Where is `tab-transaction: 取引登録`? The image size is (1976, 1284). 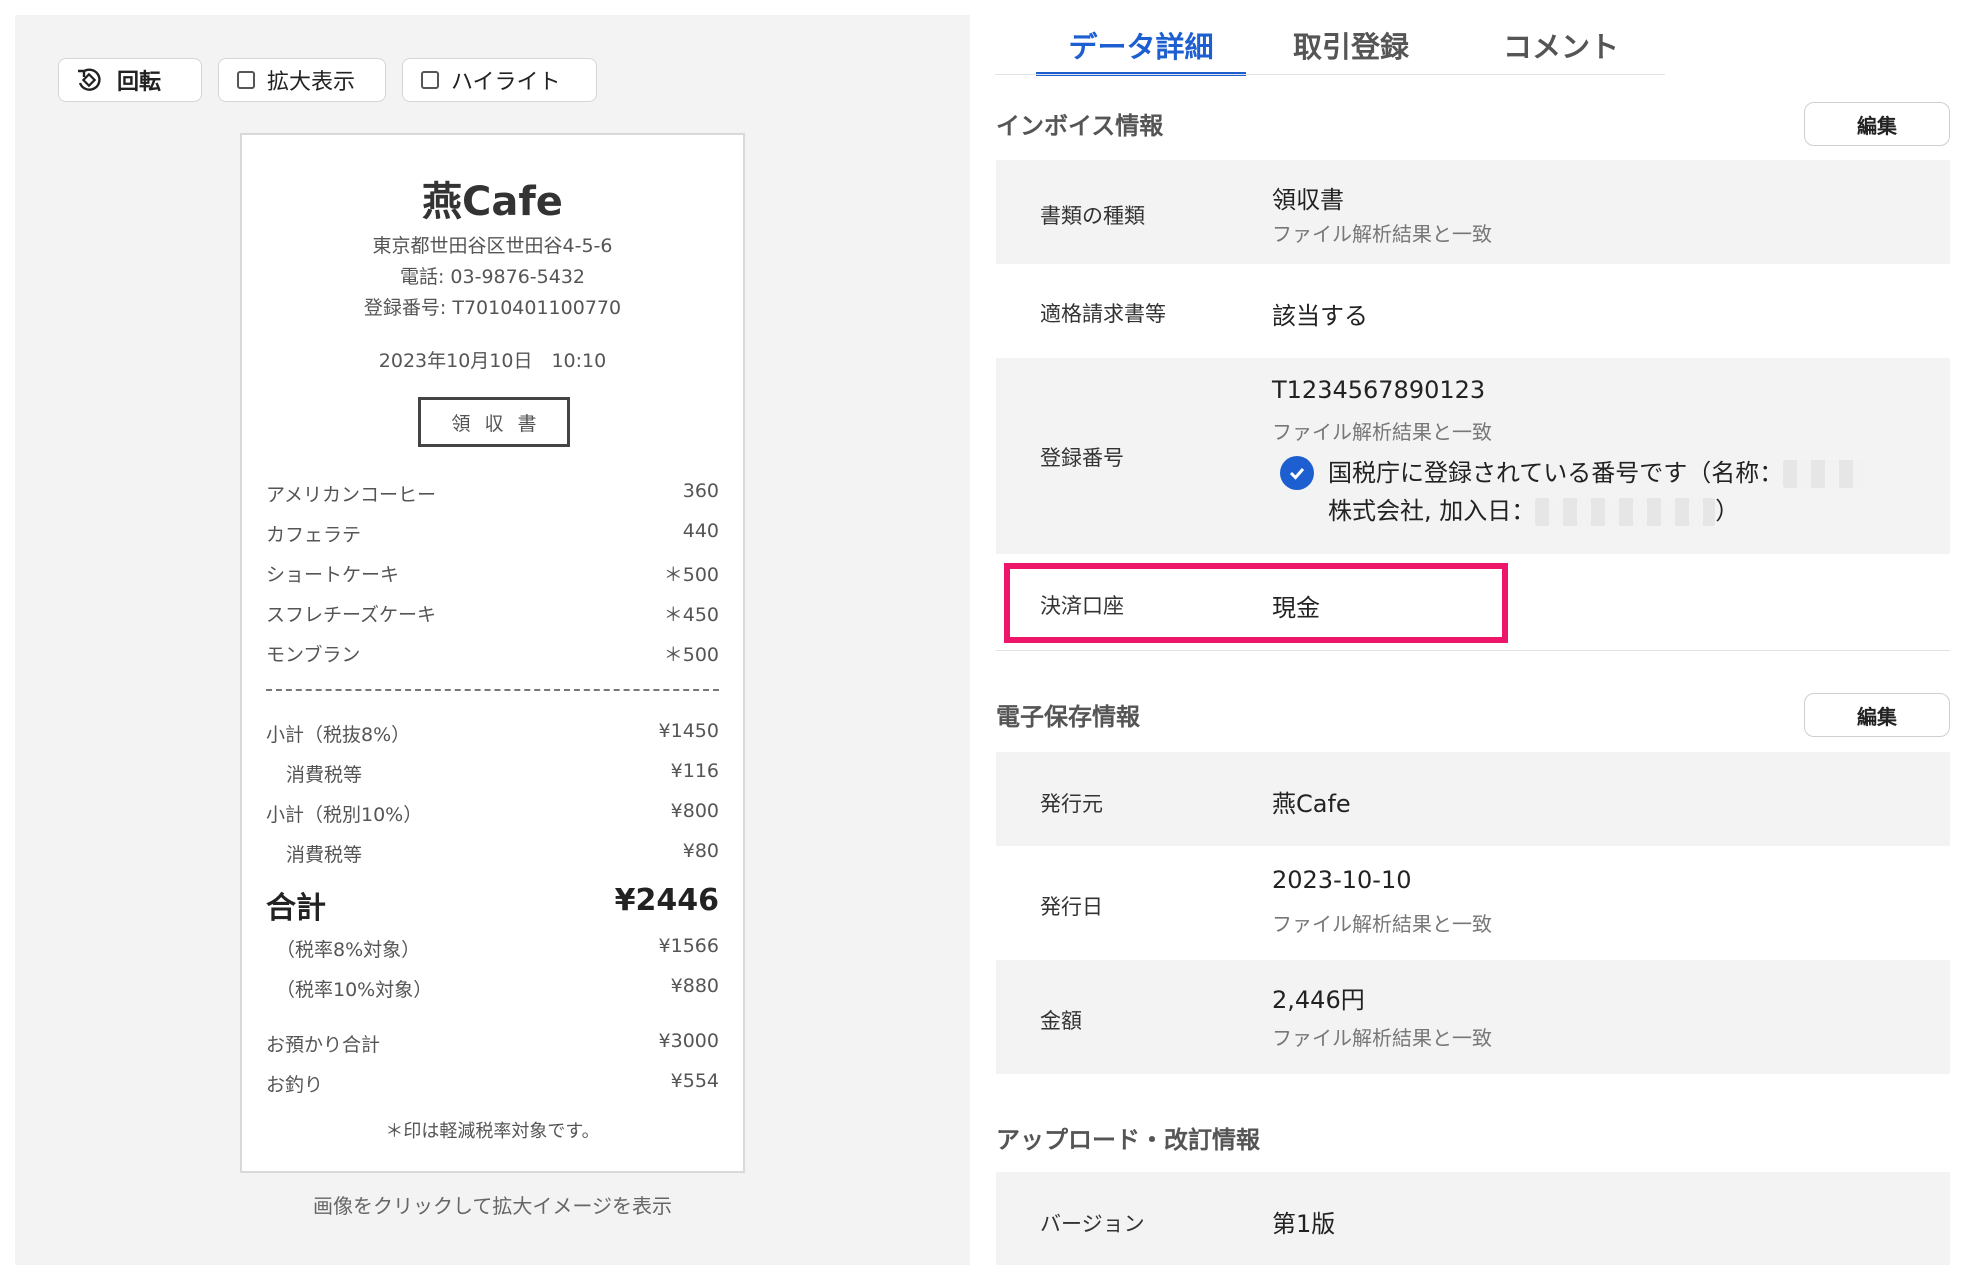 tab-transaction: 取引登録 is located at coordinates (1351, 47).